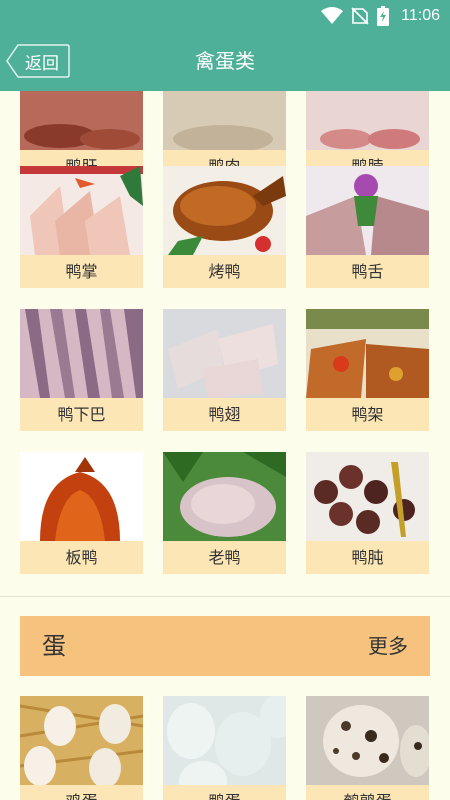  What do you see at coordinates (81, 496) in the screenshot?
I see `pressed-duck-photo` at bounding box center [81, 496].